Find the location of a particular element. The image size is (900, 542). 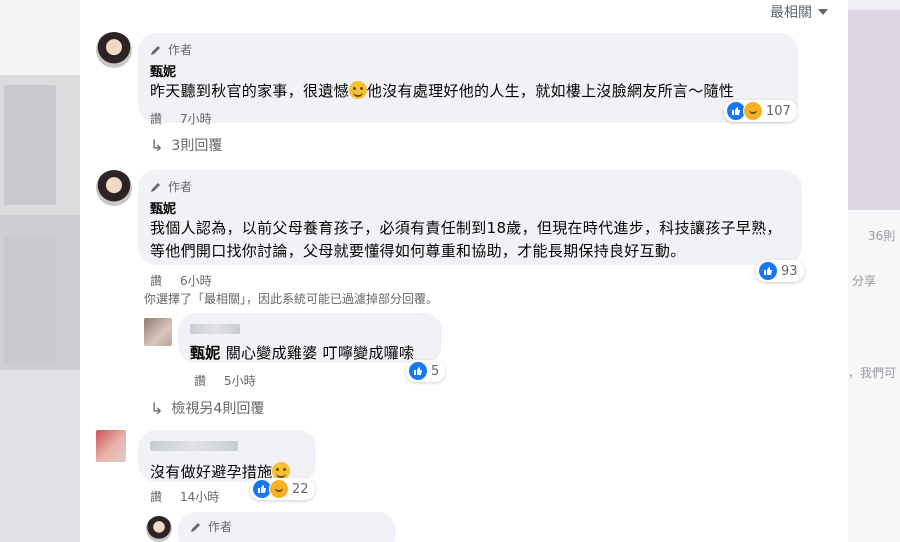

mention-tag: 甄妮 is located at coordinates (205, 353).